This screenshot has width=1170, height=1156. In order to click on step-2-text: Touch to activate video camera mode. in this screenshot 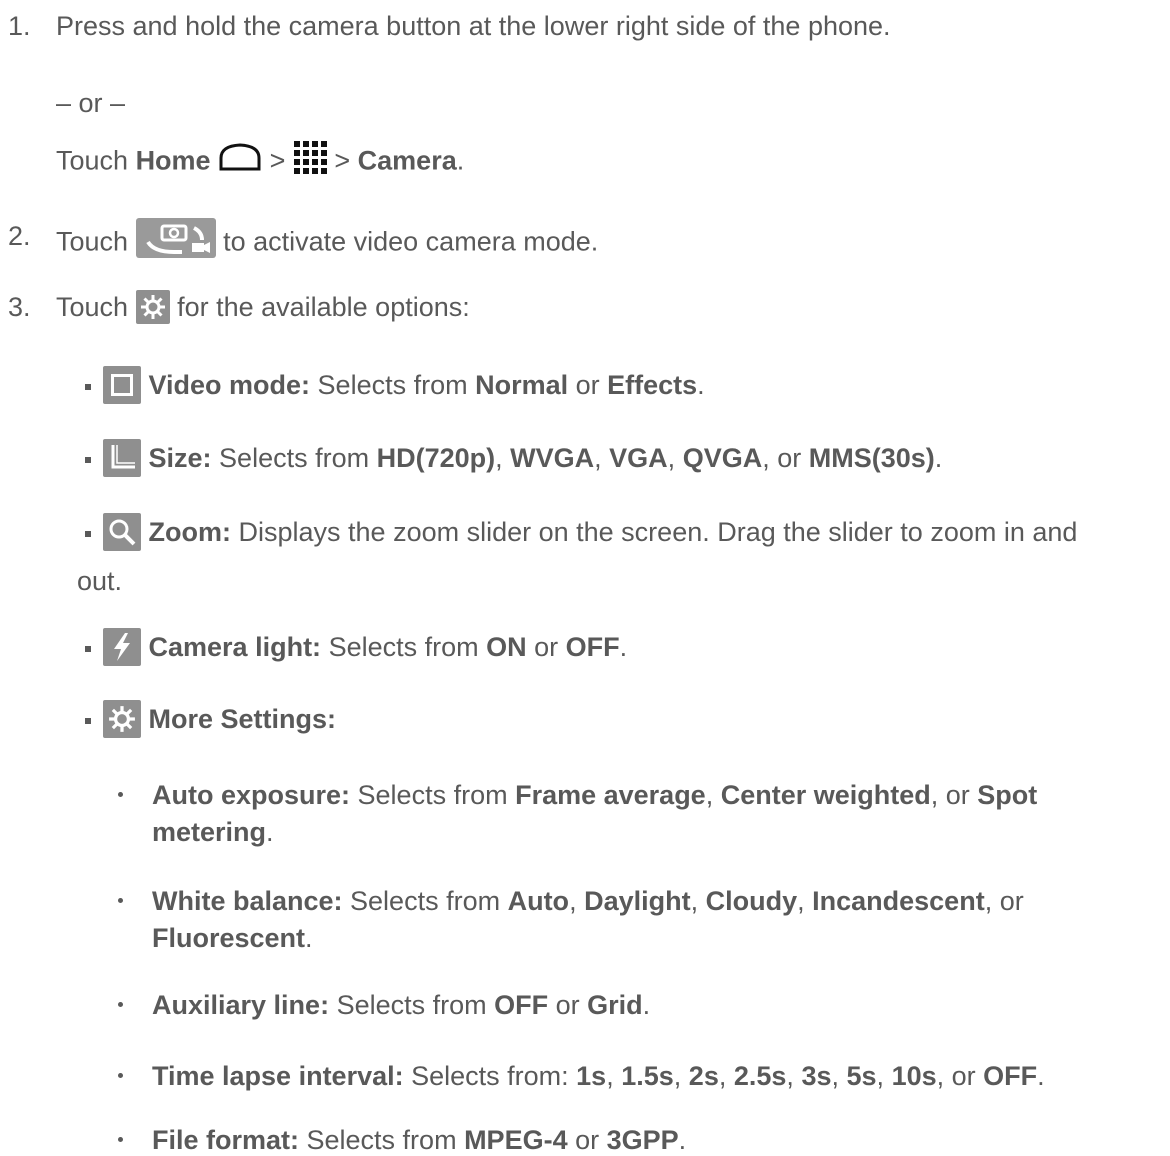, I will do `click(327, 242)`.